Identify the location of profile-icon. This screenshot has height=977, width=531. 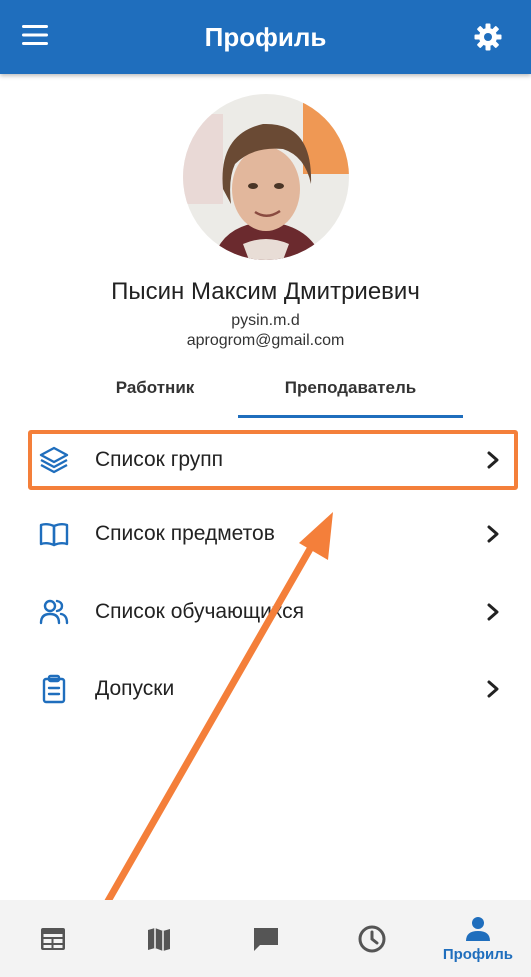
(477, 929).